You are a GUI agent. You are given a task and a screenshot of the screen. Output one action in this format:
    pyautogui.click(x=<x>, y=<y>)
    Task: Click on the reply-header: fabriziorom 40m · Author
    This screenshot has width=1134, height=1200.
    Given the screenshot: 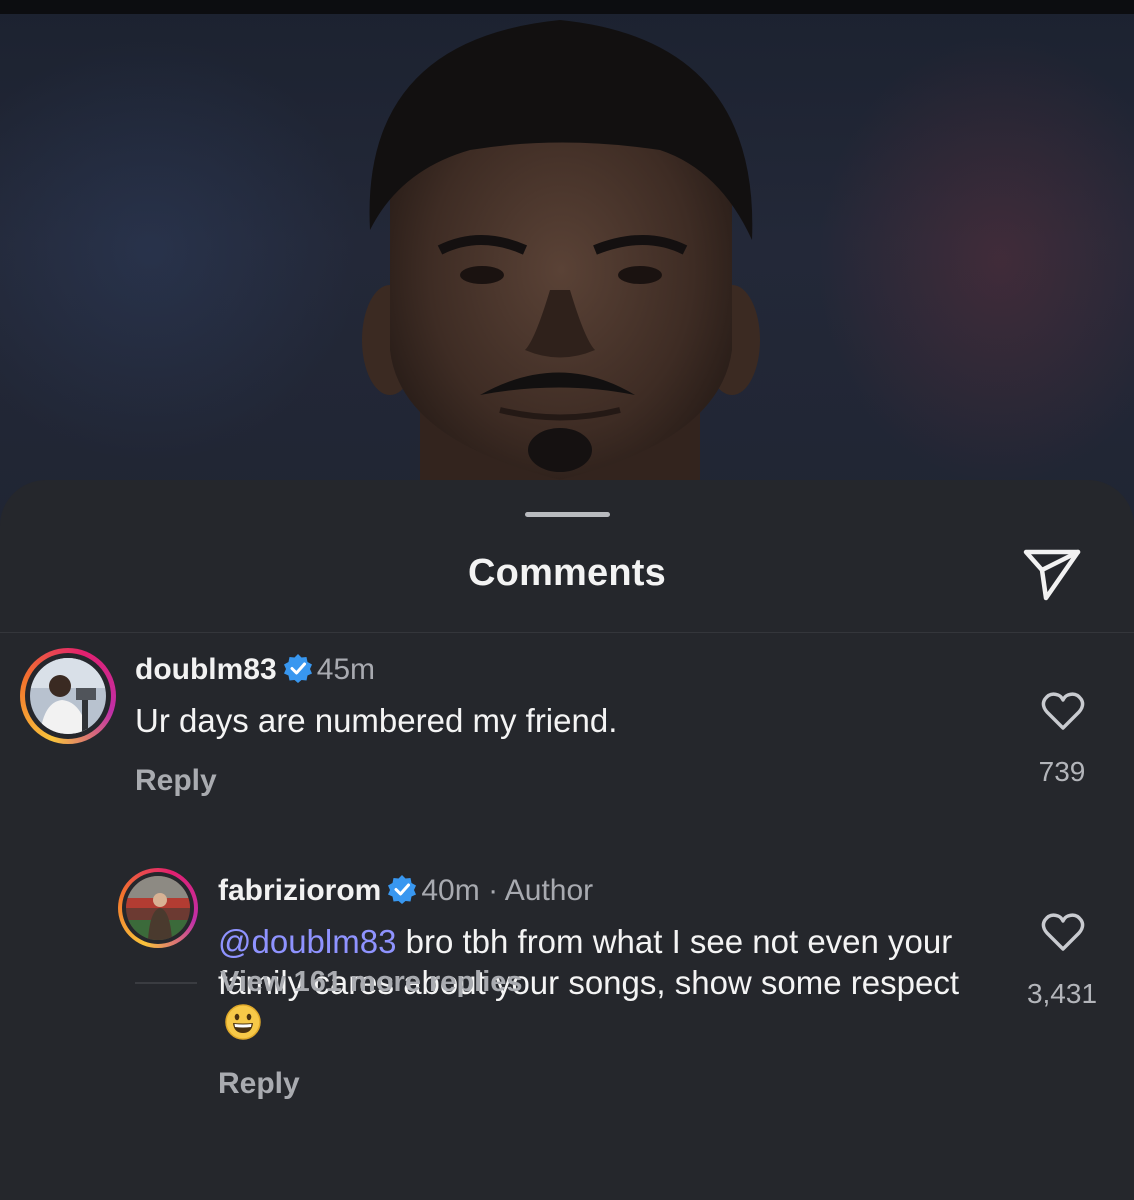 What is the action you would take?
    pyautogui.click(x=405, y=891)
    